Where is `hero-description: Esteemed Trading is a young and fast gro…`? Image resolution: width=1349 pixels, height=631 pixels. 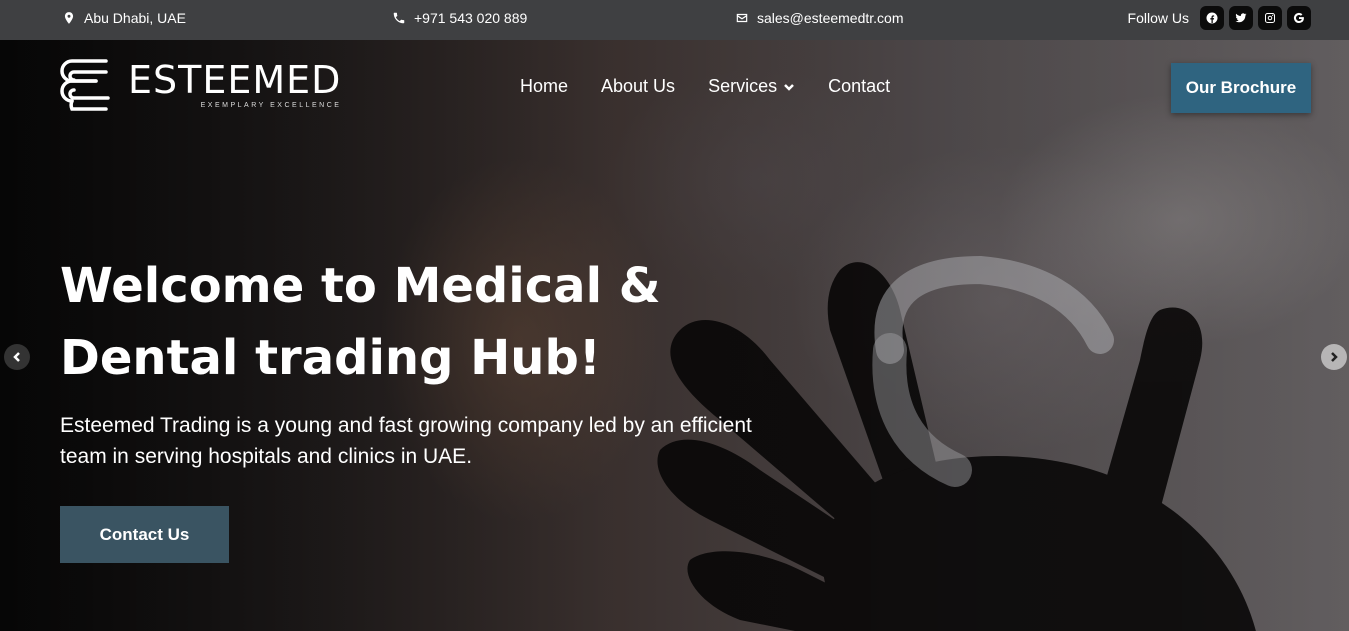
hero-description: Esteemed Trading is a young and fast gro… is located at coordinates (406, 441).